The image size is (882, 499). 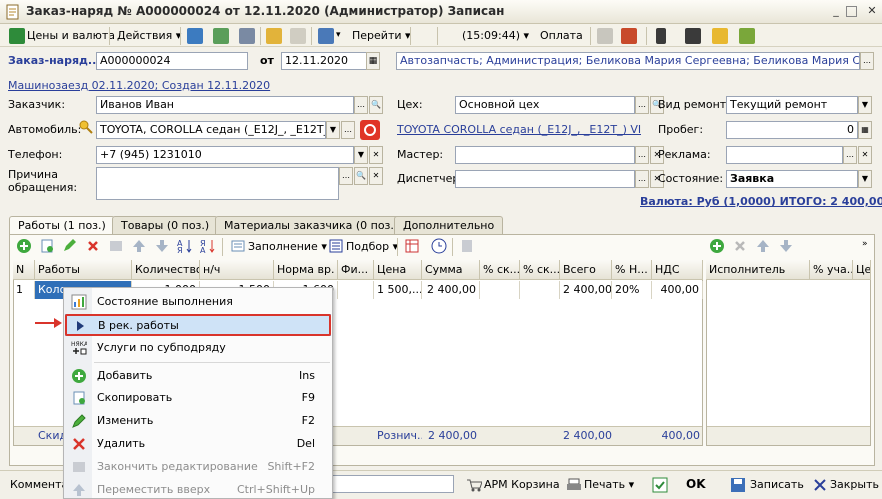 I want to click on col-works: Работы, so click(x=83, y=270).